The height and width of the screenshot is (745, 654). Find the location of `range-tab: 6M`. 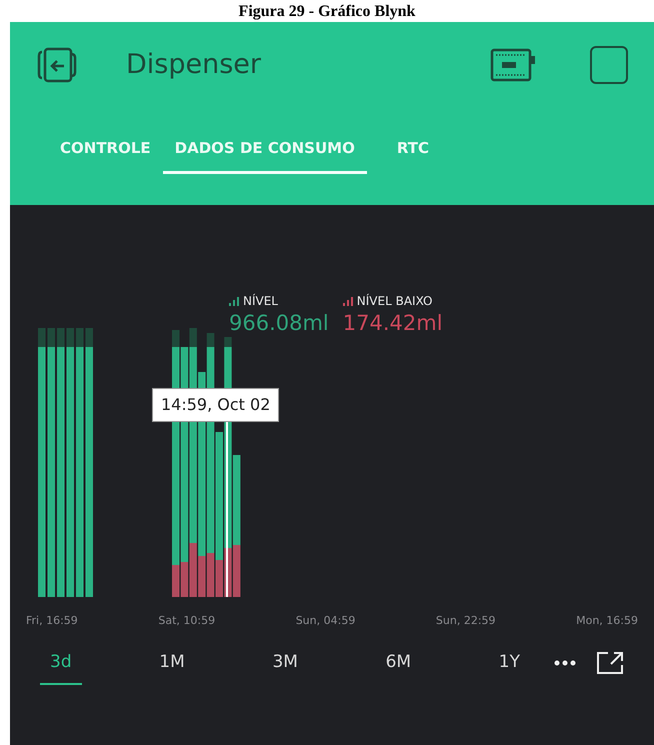

range-tab: 6M is located at coordinates (399, 667).